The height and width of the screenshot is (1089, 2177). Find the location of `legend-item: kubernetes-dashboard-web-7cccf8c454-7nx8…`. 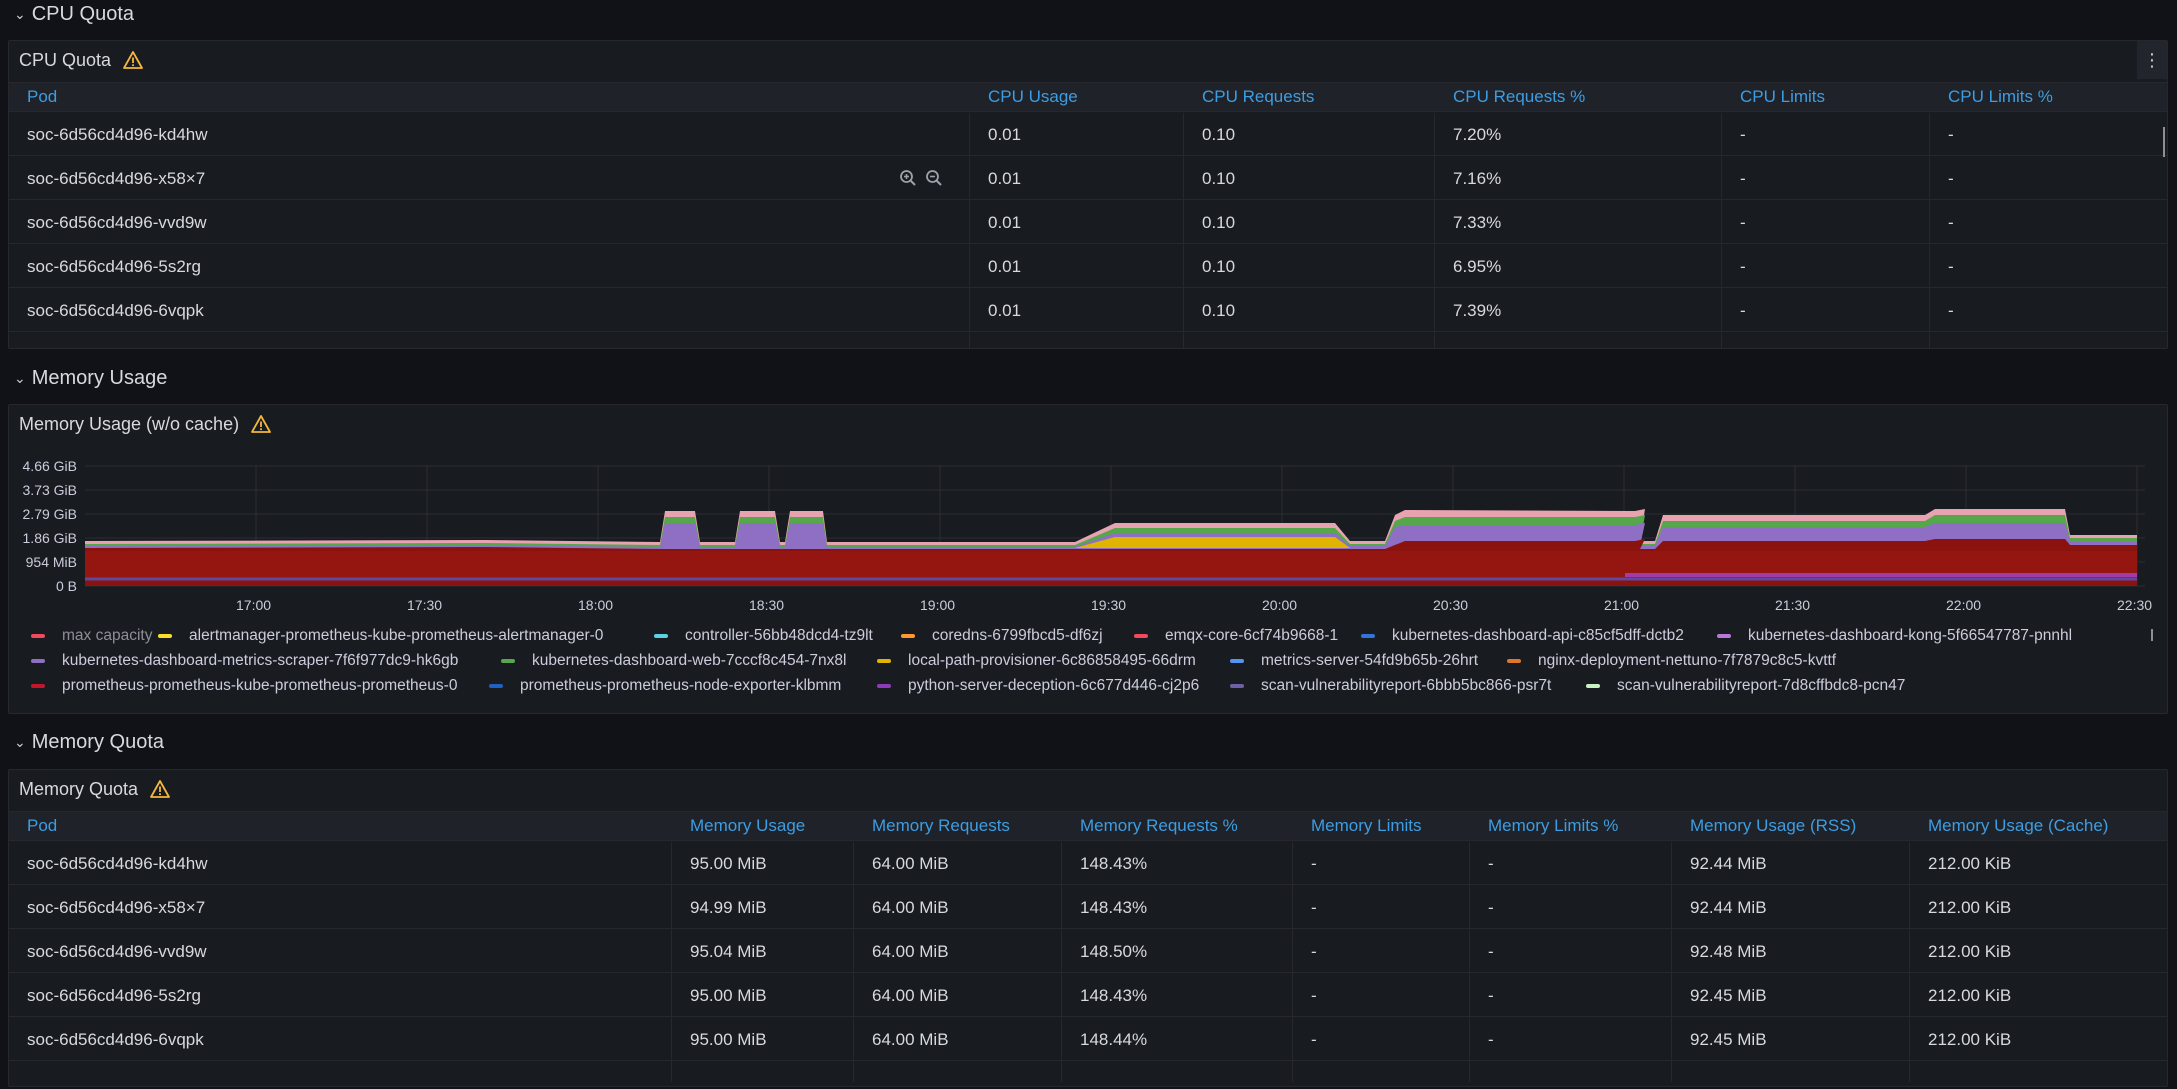

legend-item: kubernetes-dashboard-web-7cccf8c454-7nx8… is located at coordinates (674, 661).